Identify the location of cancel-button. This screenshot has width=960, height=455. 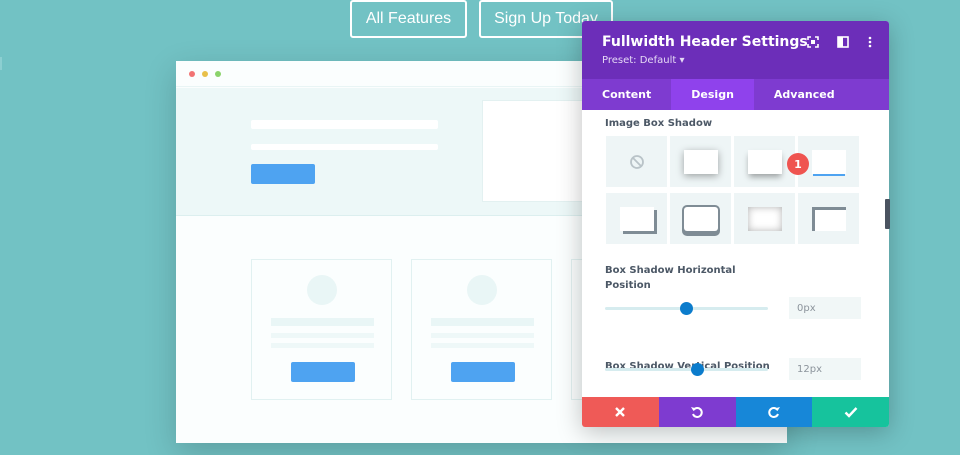
(620, 412).